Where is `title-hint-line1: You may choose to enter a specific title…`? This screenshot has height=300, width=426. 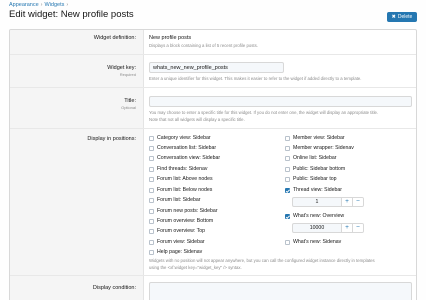 title-hint-line1: You may choose to enter a specific title… is located at coordinates (264, 112).